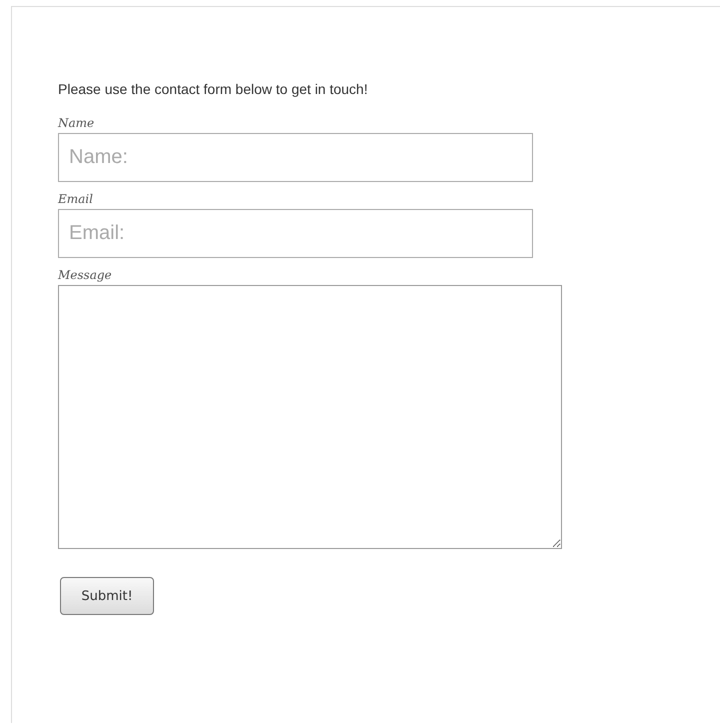  I want to click on field-label: Message, so click(85, 275).